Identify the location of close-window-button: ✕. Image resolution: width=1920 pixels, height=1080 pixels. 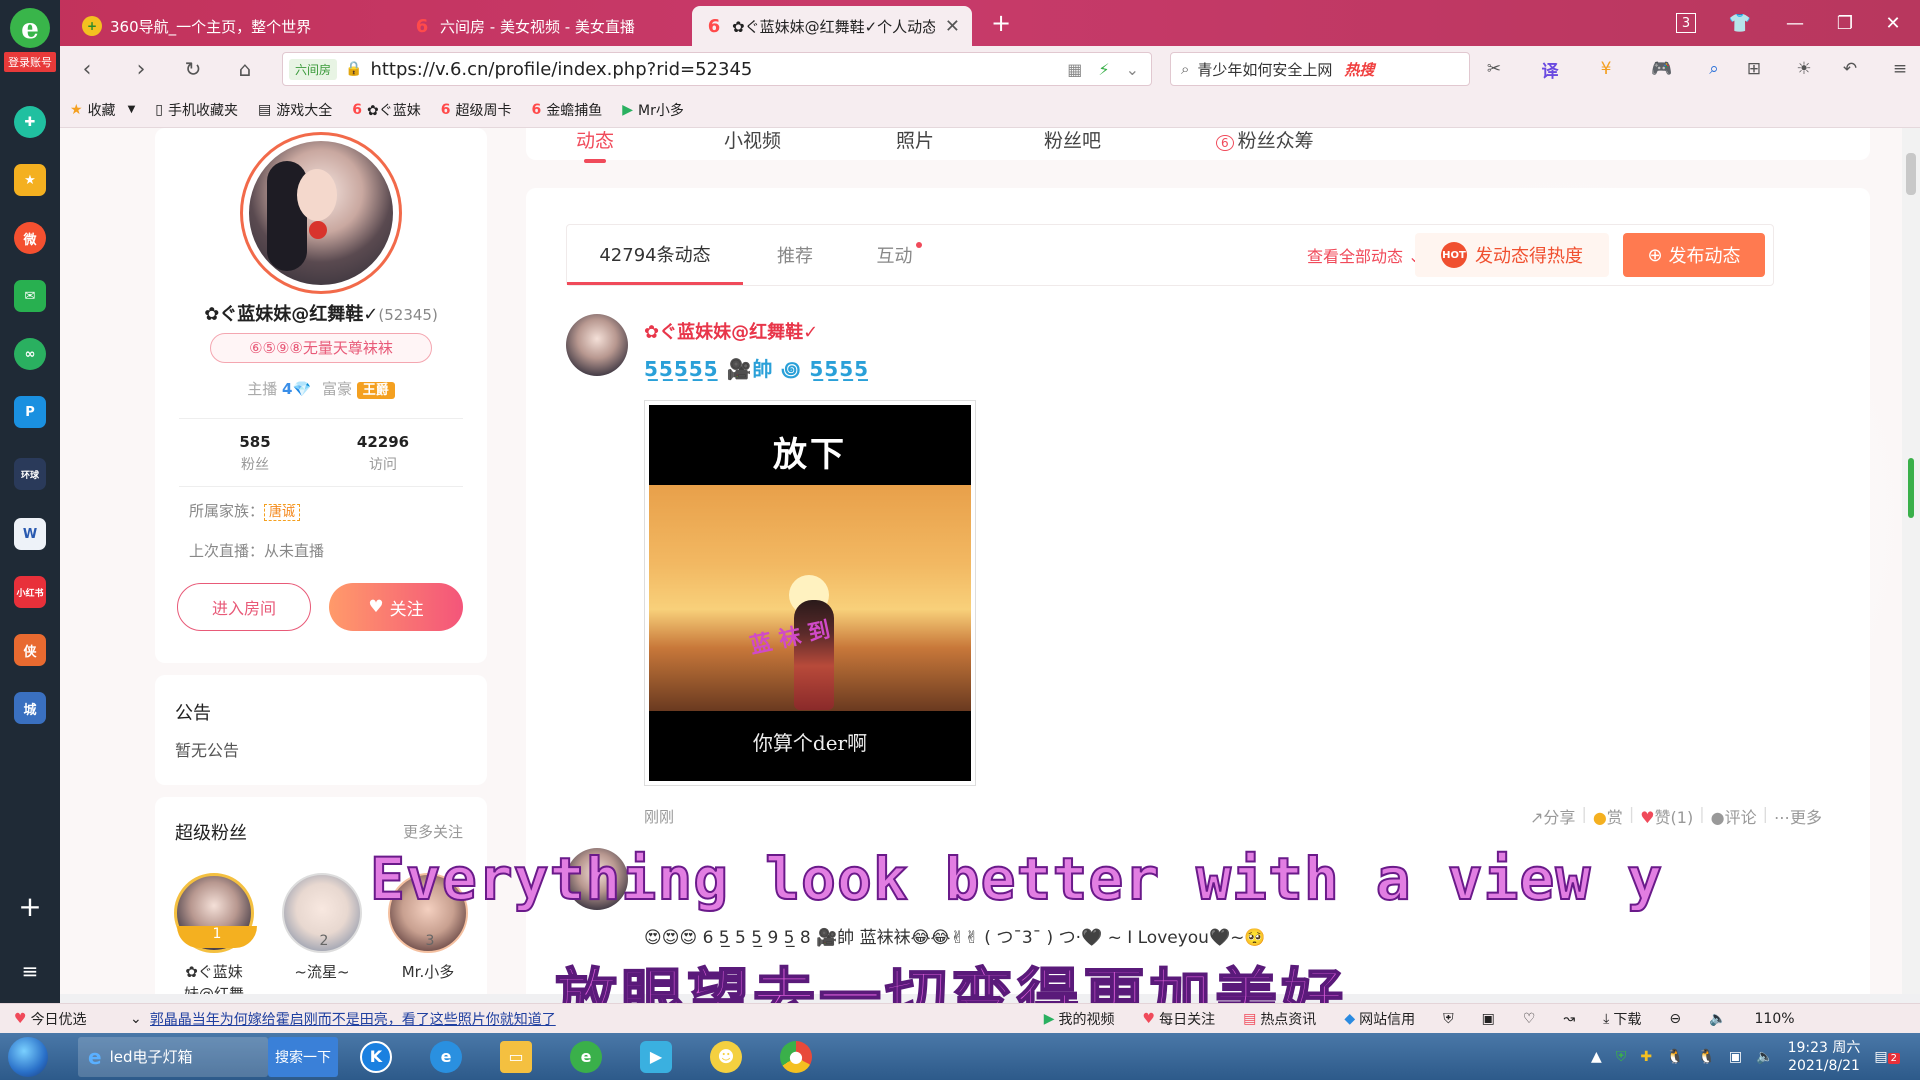
(1893, 23).